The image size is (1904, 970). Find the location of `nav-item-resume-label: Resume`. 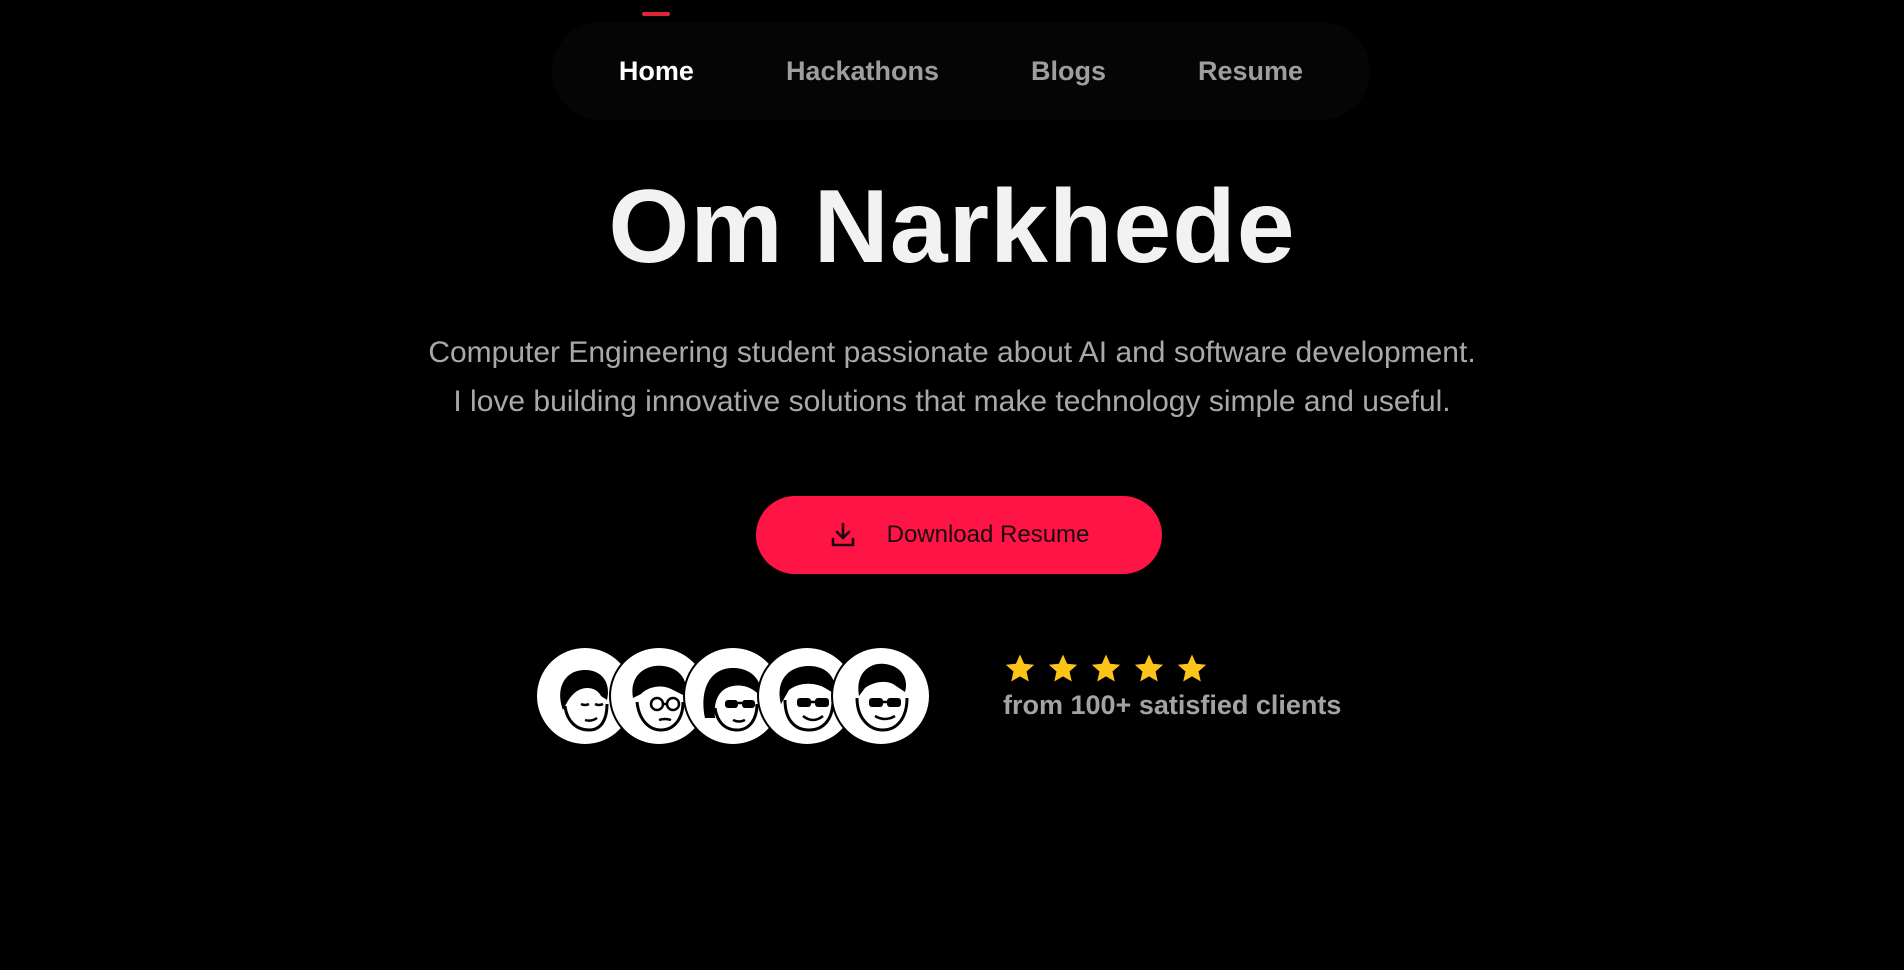

nav-item-resume-label: Resume is located at coordinates (1251, 70).